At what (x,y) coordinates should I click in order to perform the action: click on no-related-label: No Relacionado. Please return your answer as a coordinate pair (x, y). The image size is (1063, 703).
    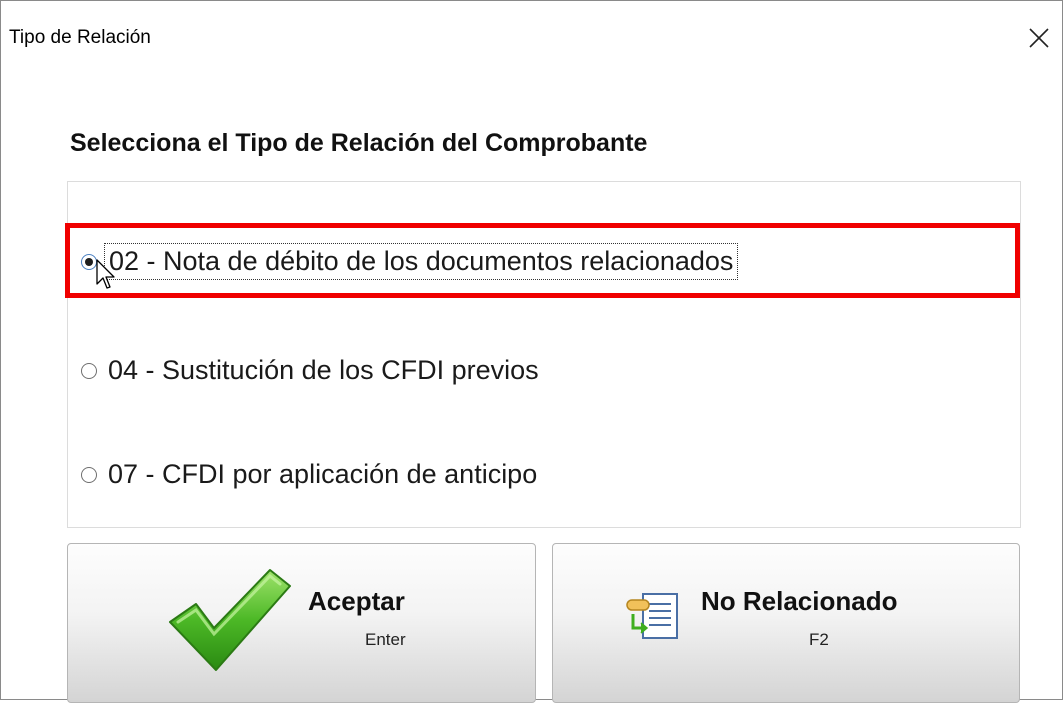
    Looking at the image, I should click on (799, 601).